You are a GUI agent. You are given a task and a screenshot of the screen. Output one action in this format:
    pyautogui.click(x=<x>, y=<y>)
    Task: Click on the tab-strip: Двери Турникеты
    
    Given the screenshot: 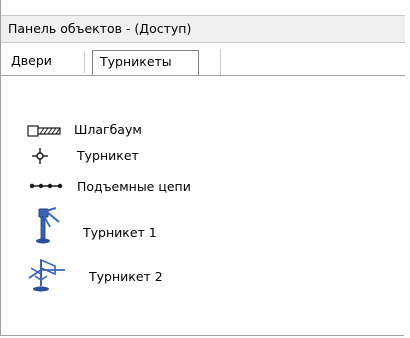 What is the action you would take?
    pyautogui.click(x=203, y=59)
    